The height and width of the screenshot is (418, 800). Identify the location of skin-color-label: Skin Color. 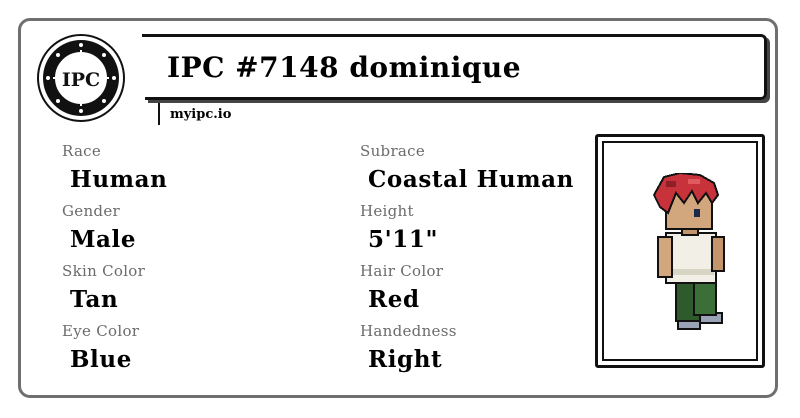
(104, 271).